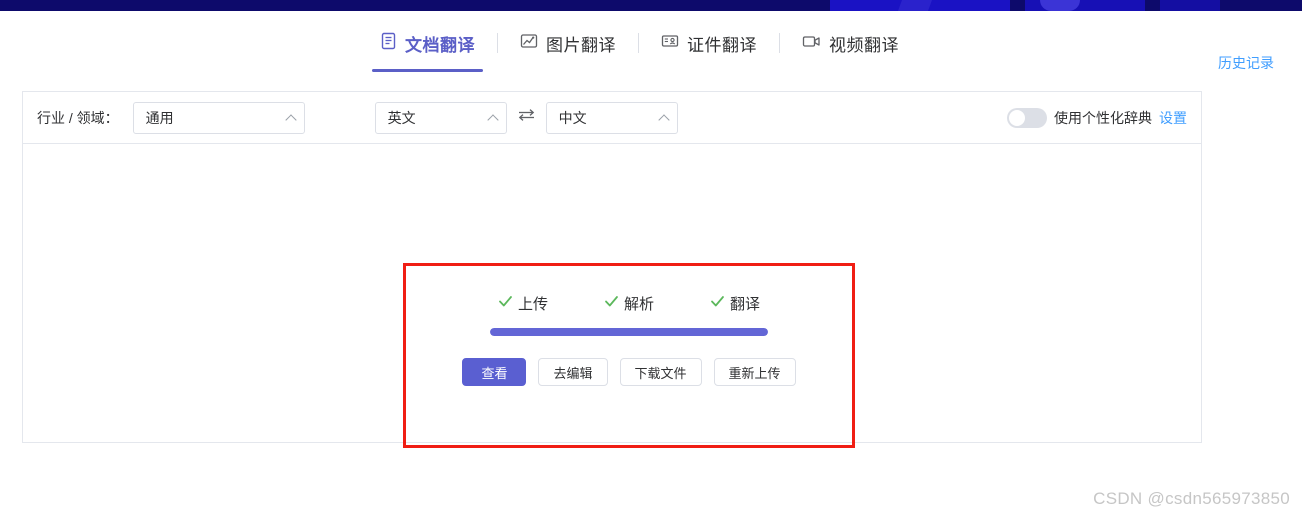 This screenshot has height=517, width=1302. What do you see at coordinates (722, 45) in the screenshot?
I see `tab-label: 证件翻译` at bounding box center [722, 45].